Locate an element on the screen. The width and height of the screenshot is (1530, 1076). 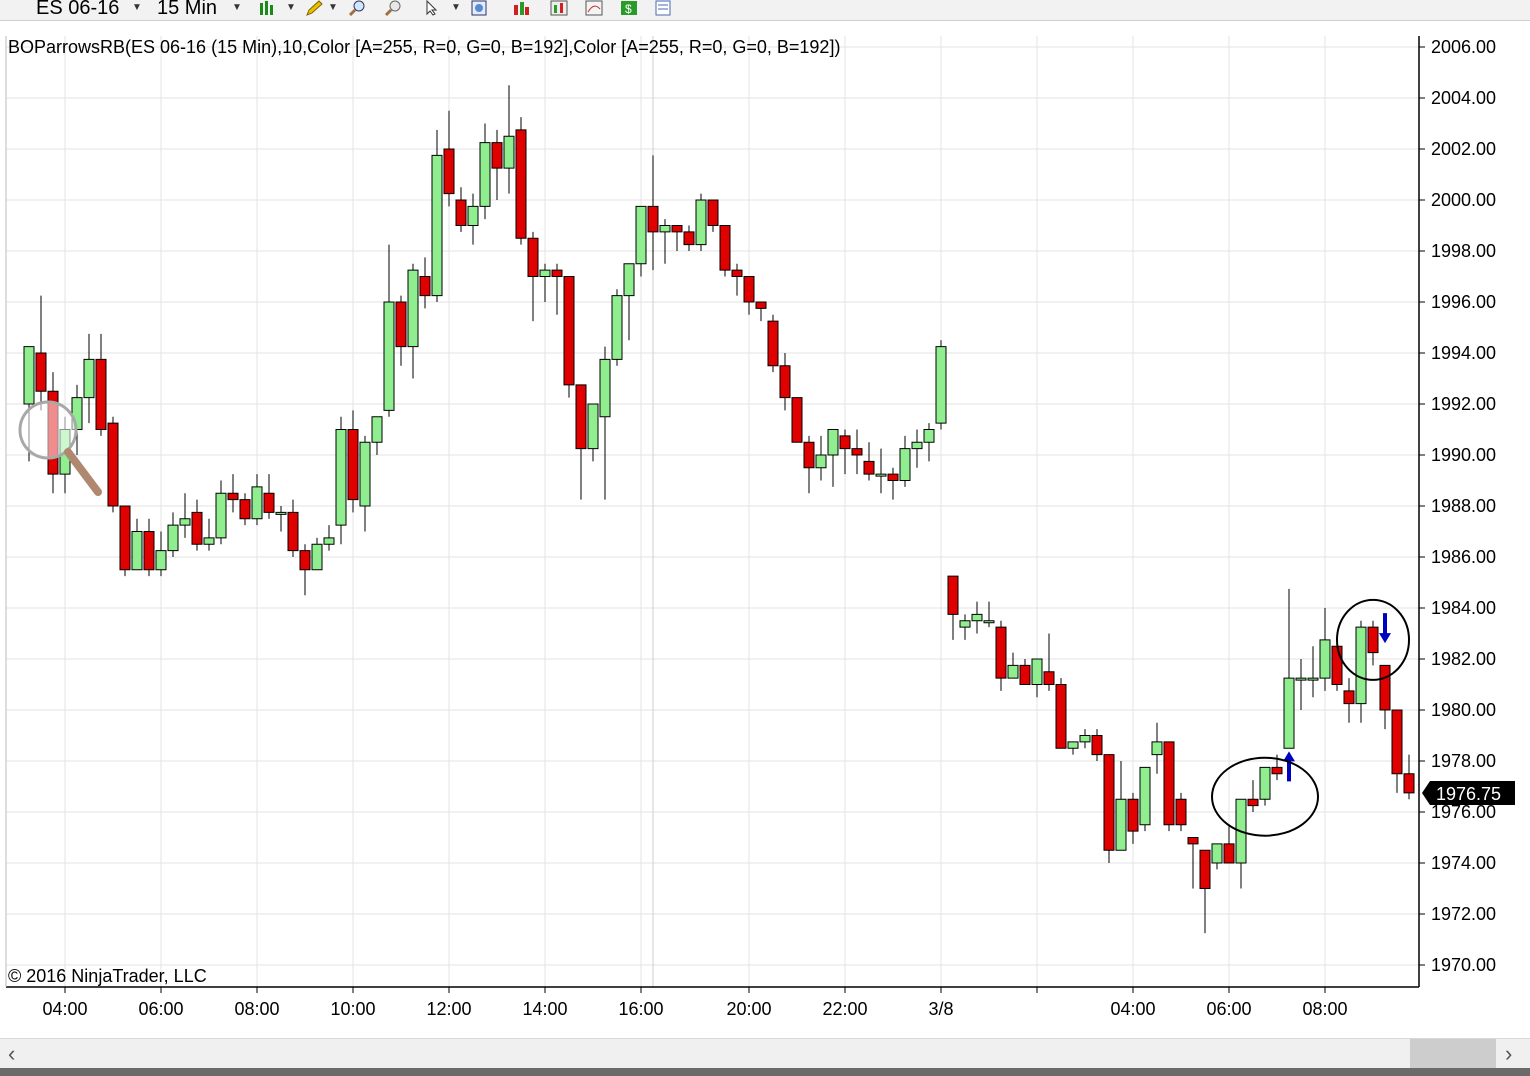
template-icon is located at coordinates (594, 8).